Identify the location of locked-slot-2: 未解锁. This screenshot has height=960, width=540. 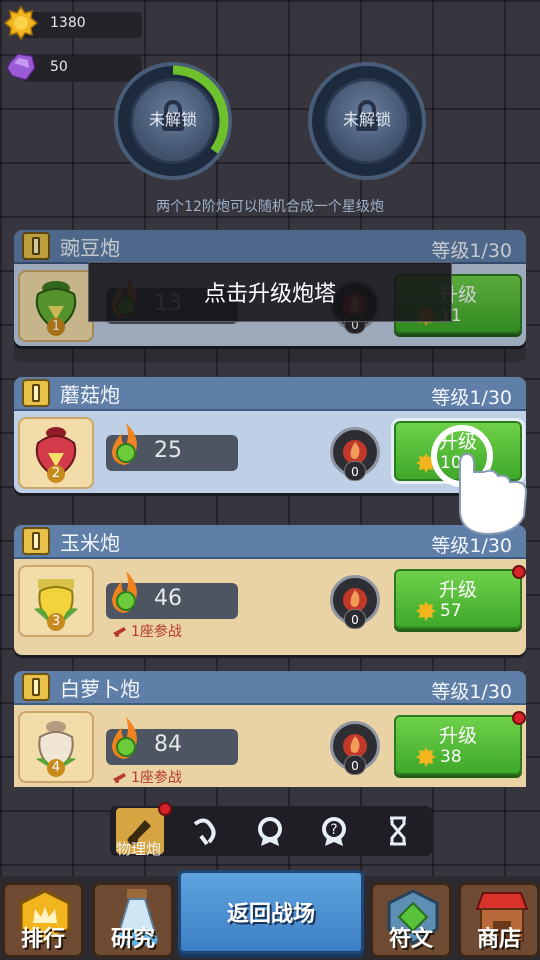
(367, 121).